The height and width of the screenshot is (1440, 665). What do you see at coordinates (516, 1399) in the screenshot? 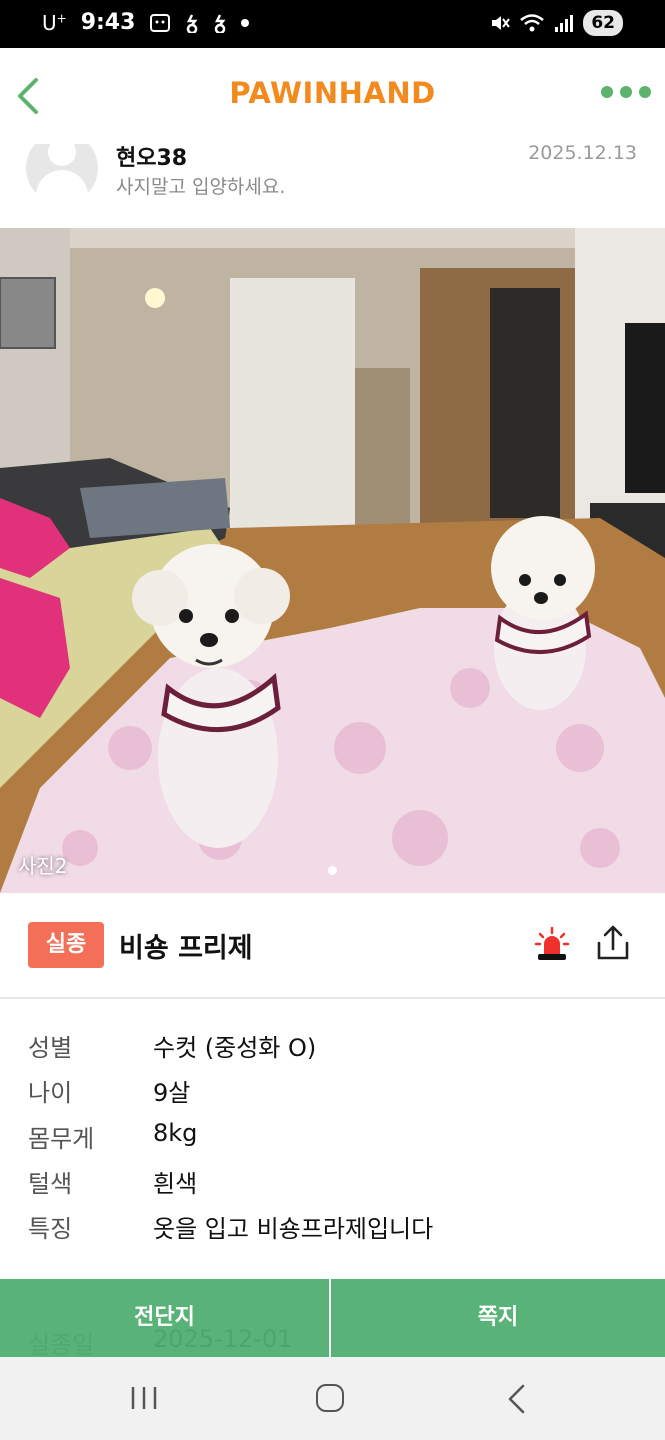
I see `nav-back-icon` at bounding box center [516, 1399].